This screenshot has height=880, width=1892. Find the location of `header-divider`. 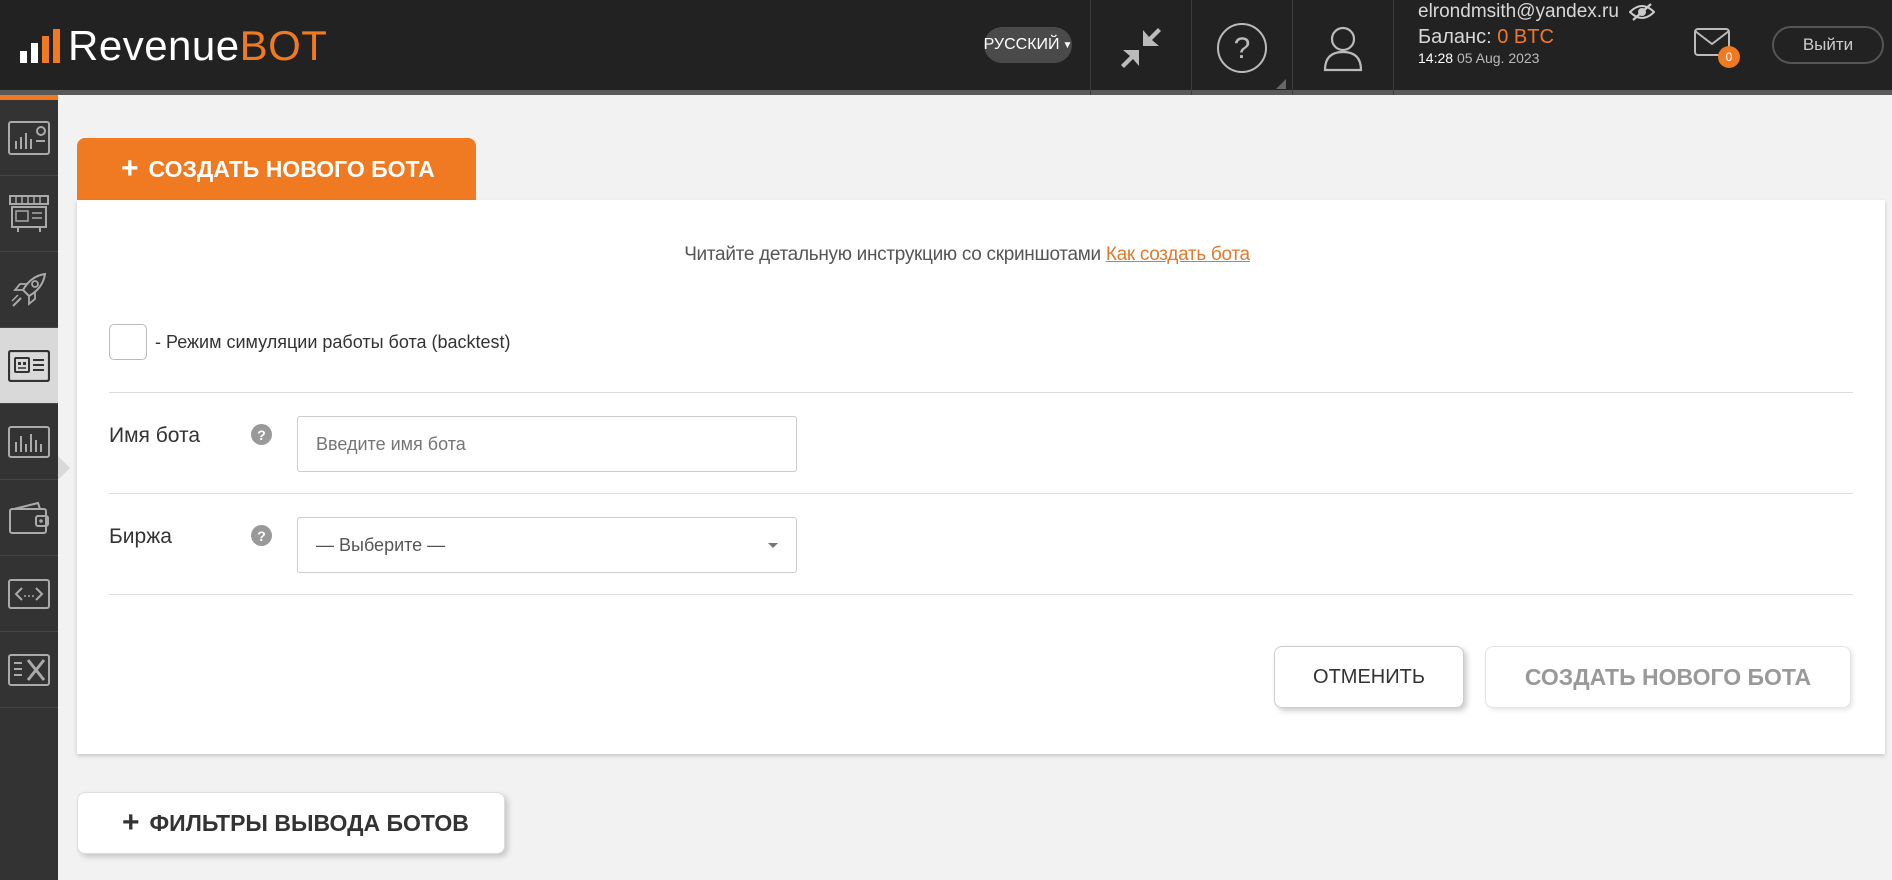

header-divider is located at coordinates (1393, 47).